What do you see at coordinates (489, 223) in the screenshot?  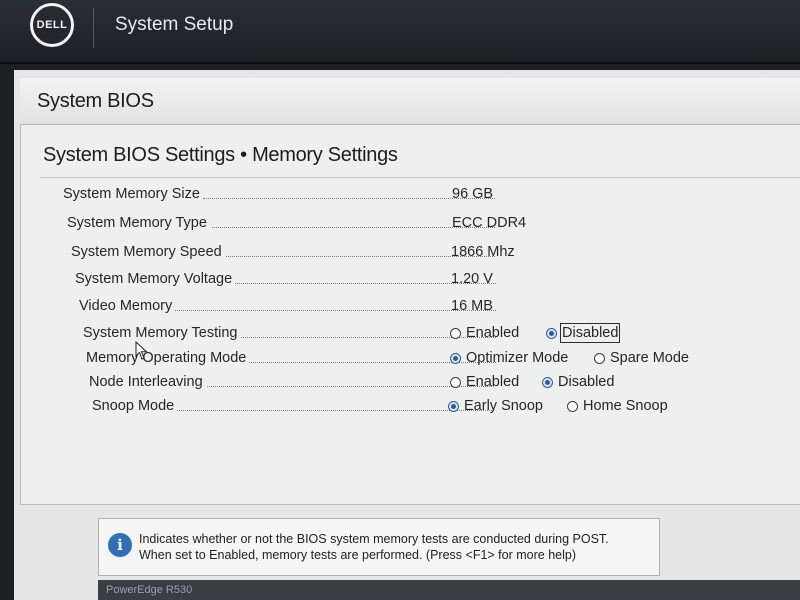 I see `setting-value: ECC DDR4` at bounding box center [489, 223].